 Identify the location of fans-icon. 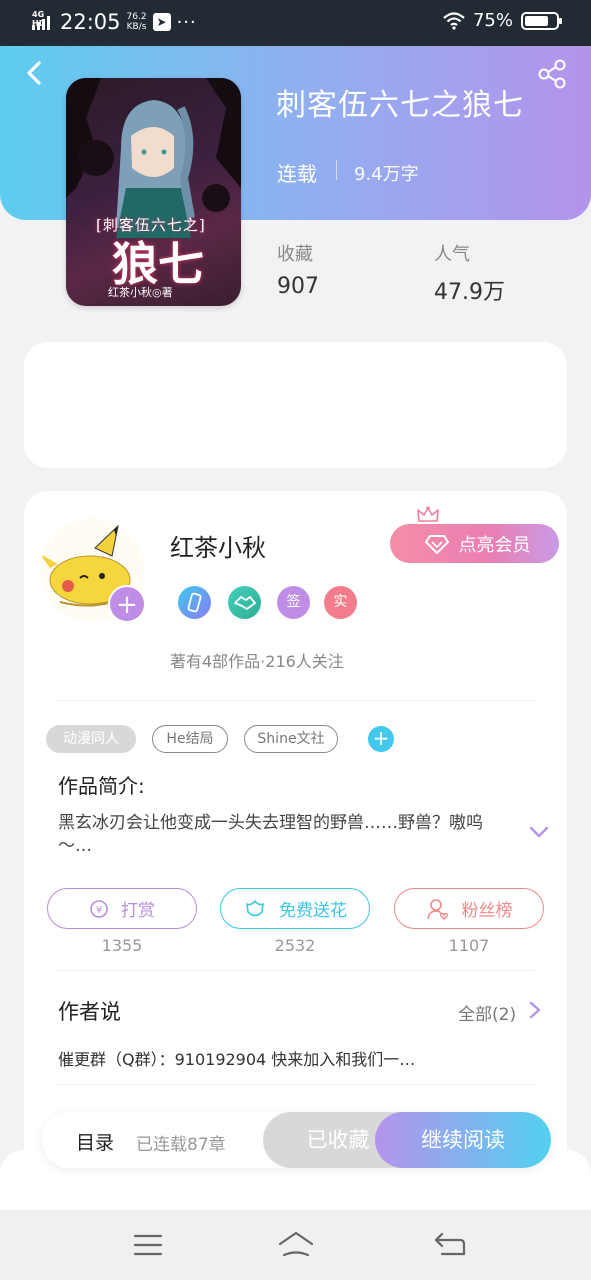
(437, 909).